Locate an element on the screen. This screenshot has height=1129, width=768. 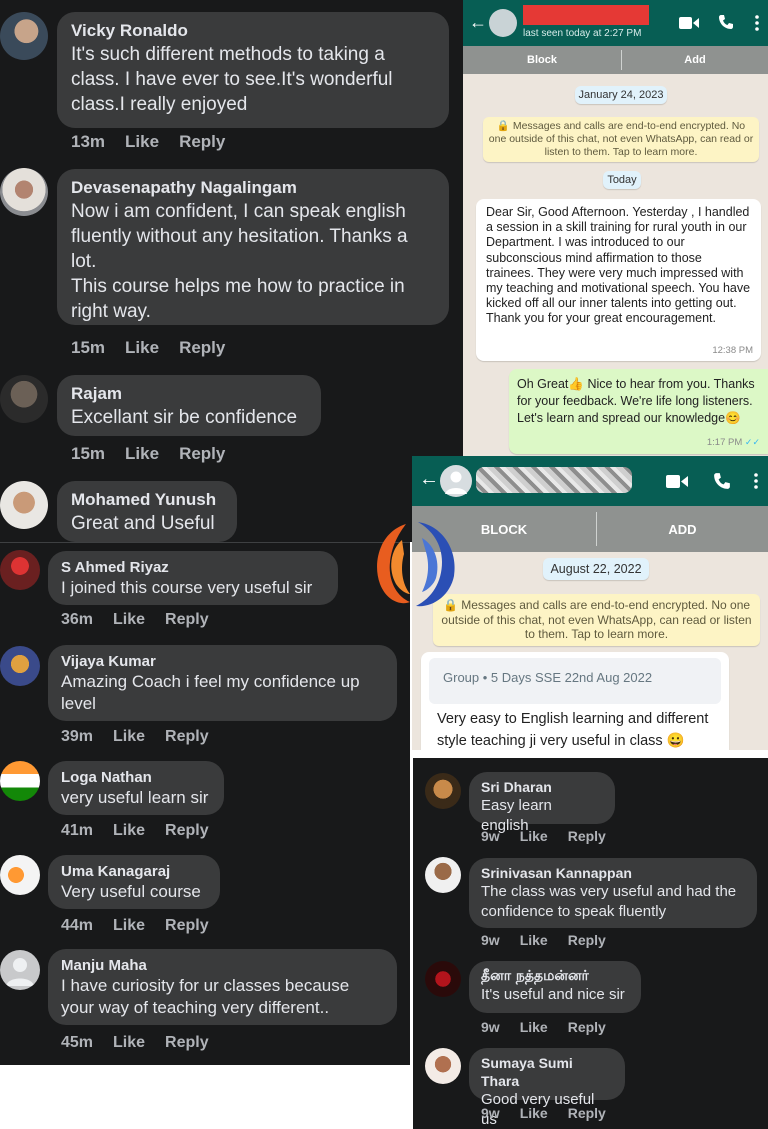
comment-bubble: தீனா நத்தமன்னர் It's useful and nice sir is located at coordinates (555, 987).